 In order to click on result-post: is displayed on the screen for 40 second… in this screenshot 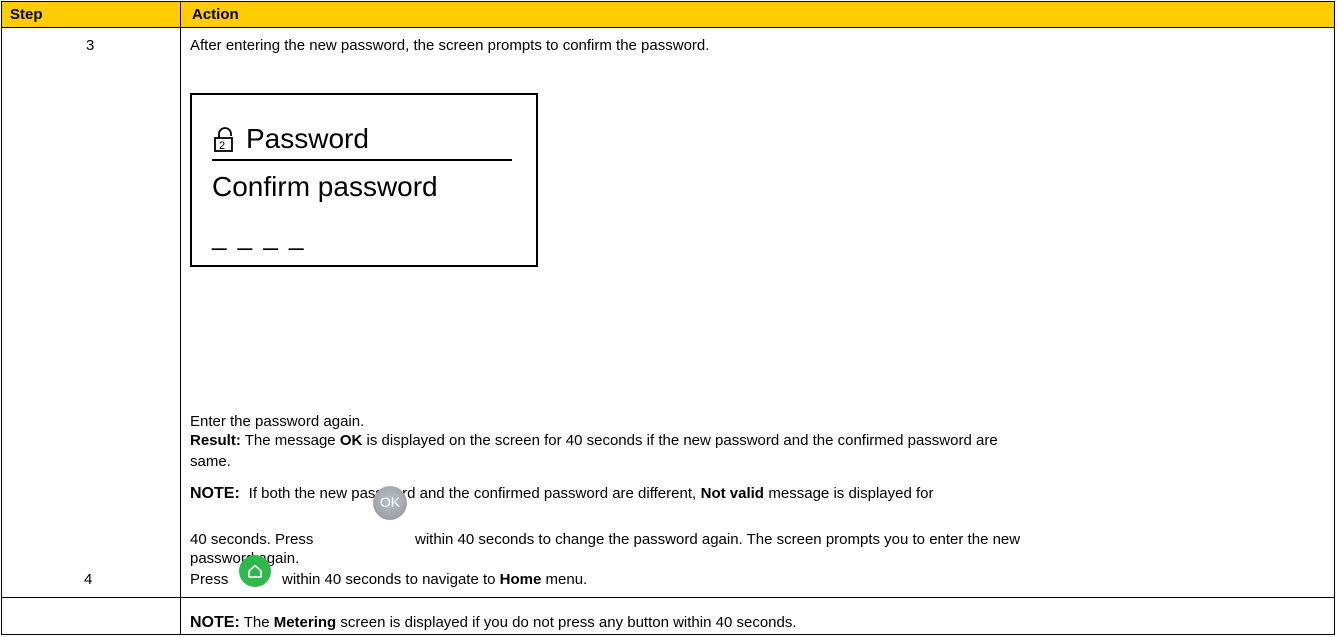, I will do `click(682, 440)`.